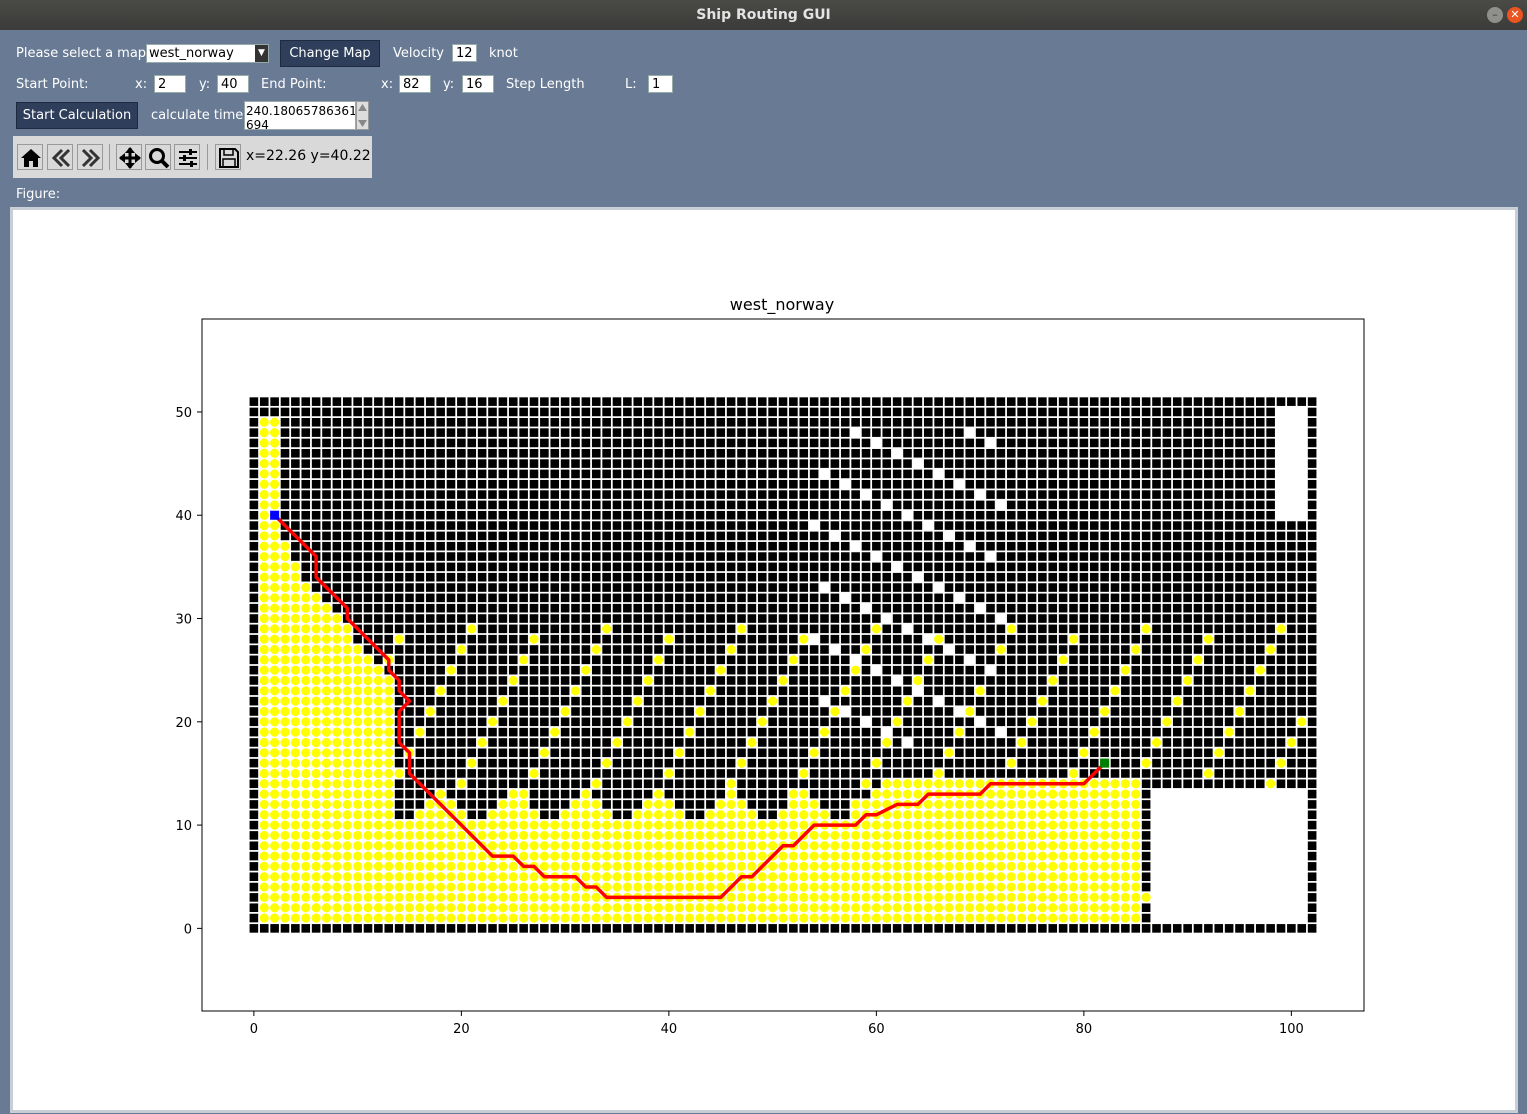  What do you see at coordinates (660, 84) in the screenshot?
I see `step-length-input: 1` at bounding box center [660, 84].